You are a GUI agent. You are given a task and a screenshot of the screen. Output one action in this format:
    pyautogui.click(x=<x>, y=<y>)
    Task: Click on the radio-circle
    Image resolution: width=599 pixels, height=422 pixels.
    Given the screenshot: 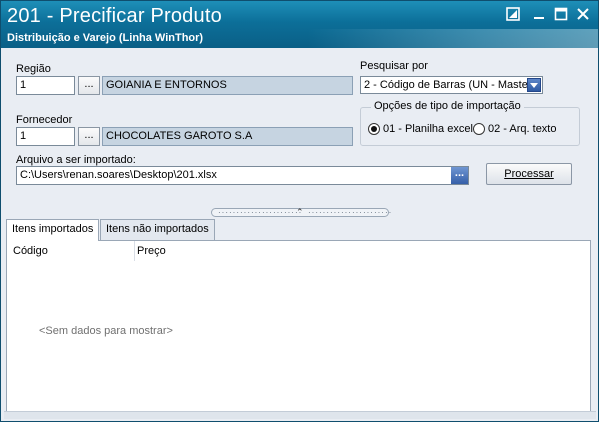 What is the action you would take?
    pyautogui.click(x=479, y=129)
    